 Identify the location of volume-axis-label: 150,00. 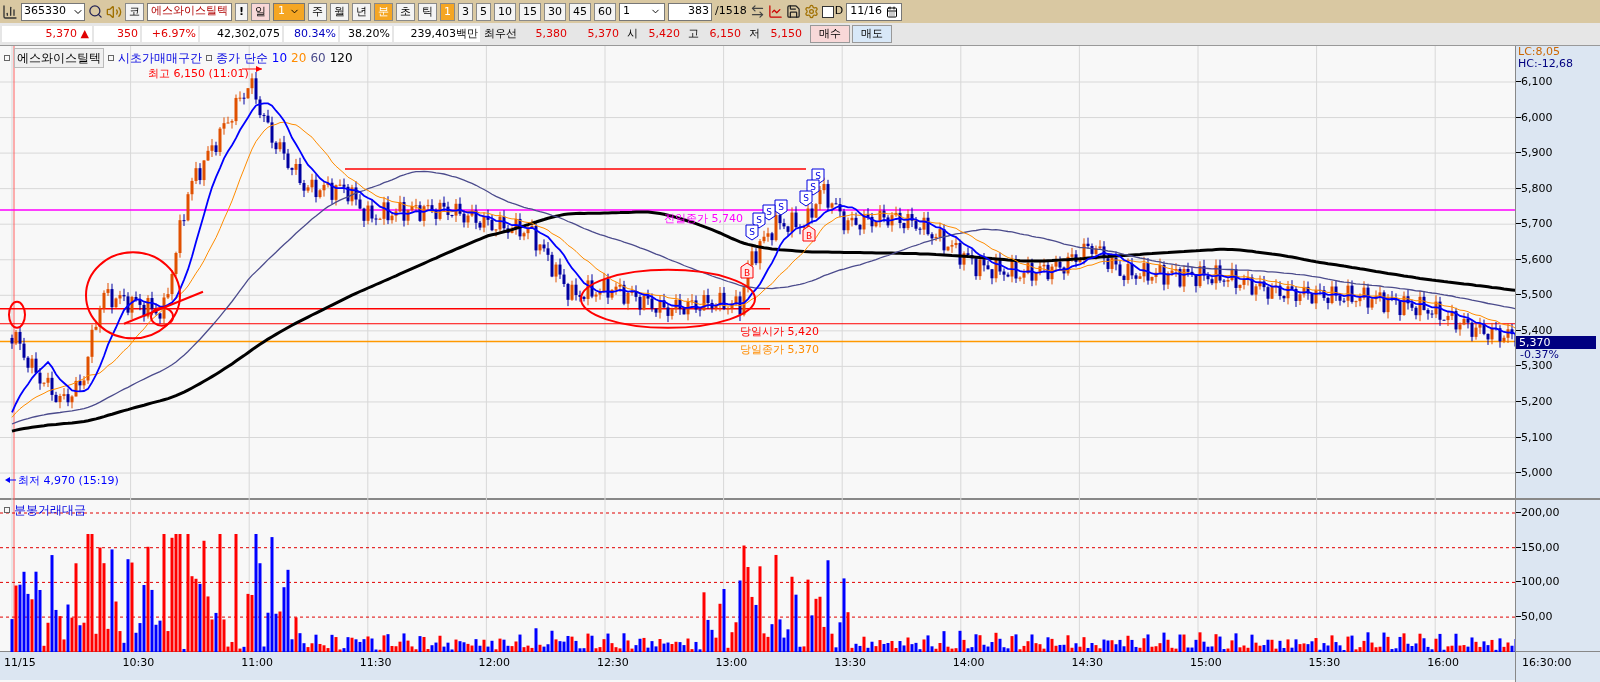
(1540, 547).